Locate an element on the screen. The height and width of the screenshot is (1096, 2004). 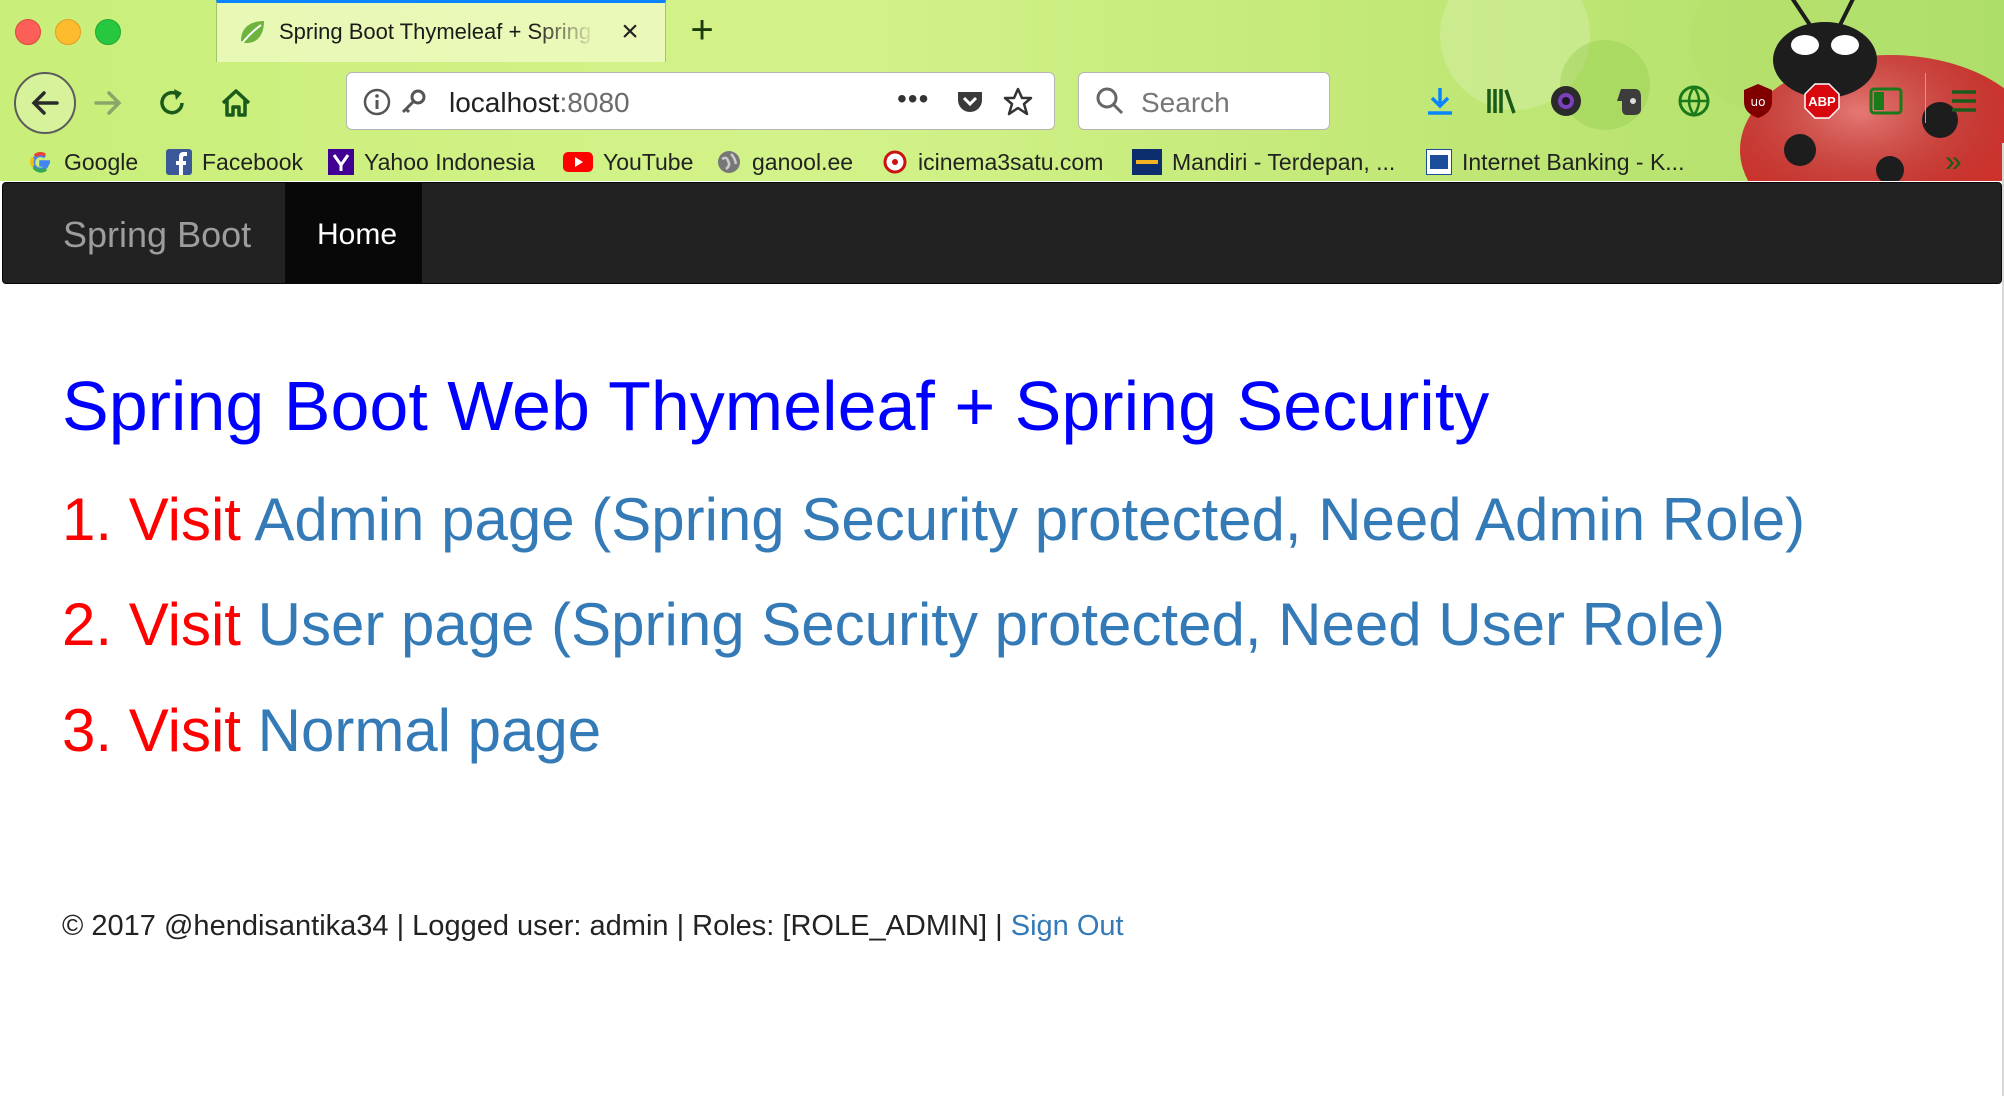
close-tab-icon: × is located at coordinates (630, 32).